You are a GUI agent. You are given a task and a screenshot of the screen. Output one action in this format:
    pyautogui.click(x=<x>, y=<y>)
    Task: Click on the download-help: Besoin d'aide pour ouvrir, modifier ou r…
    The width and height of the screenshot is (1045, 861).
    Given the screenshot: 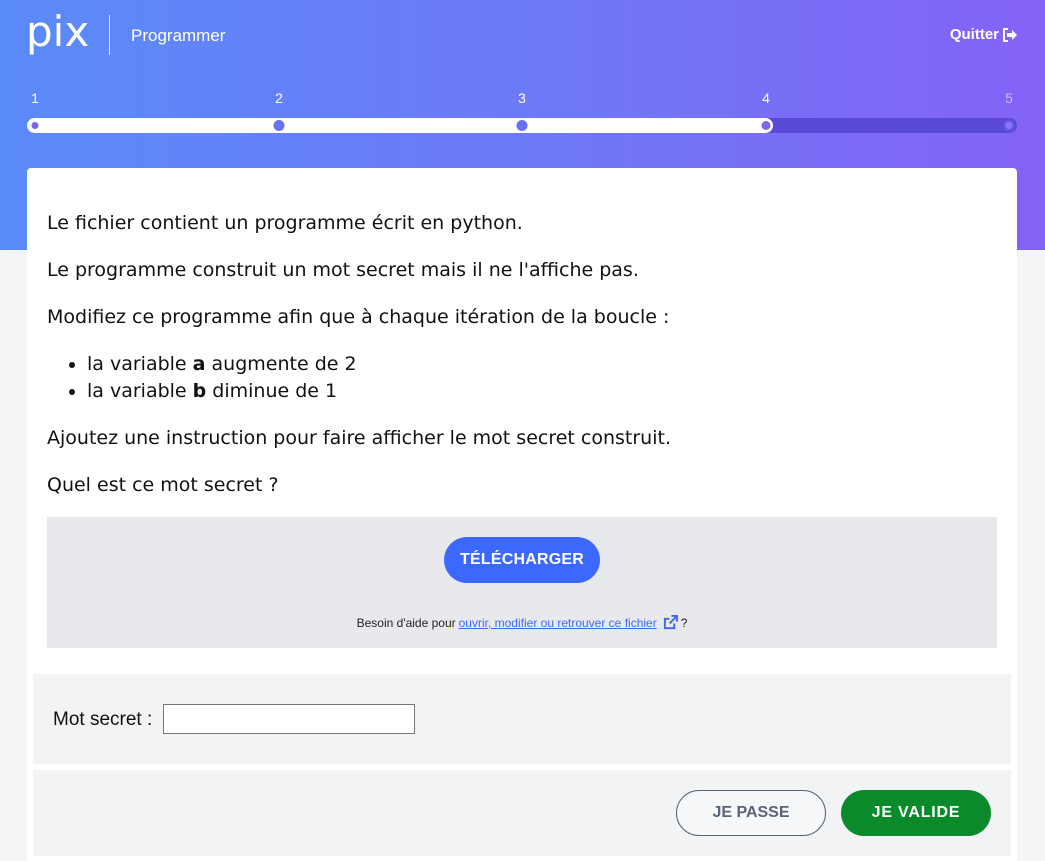 What is the action you would take?
    pyautogui.click(x=522, y=622)
    